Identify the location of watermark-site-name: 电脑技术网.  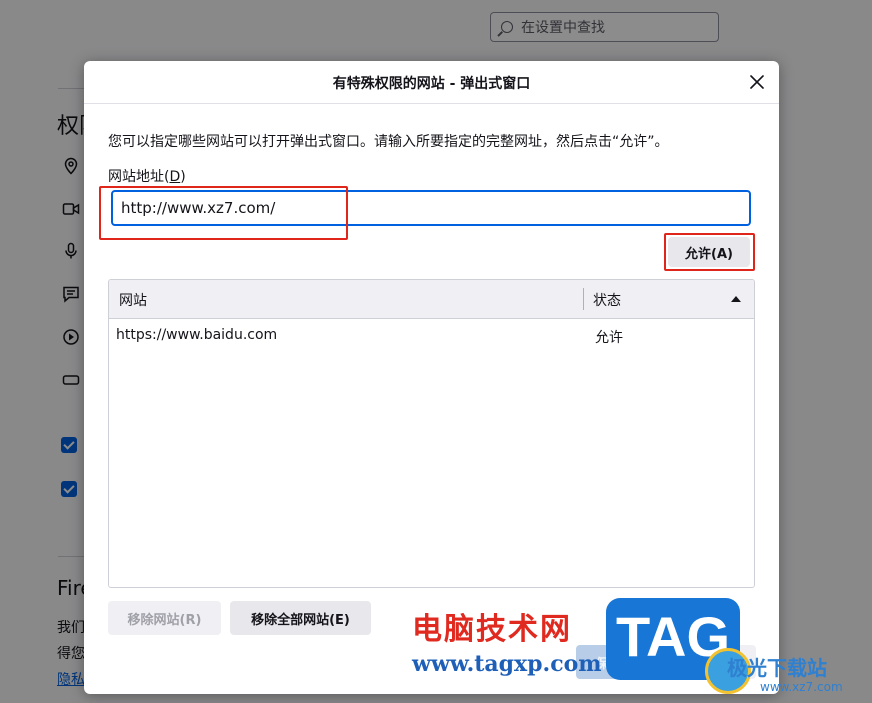
(492, 629).